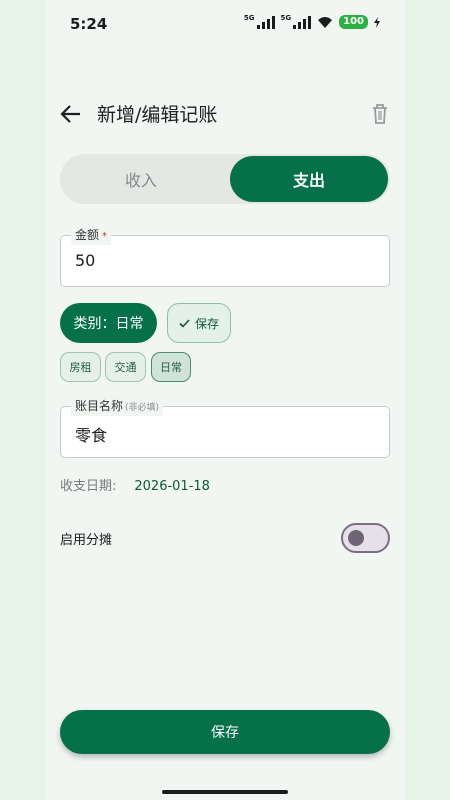 The height and width of the screenshot is (800, 450). I want to click on battery-icon: 100, so click(353, 22).